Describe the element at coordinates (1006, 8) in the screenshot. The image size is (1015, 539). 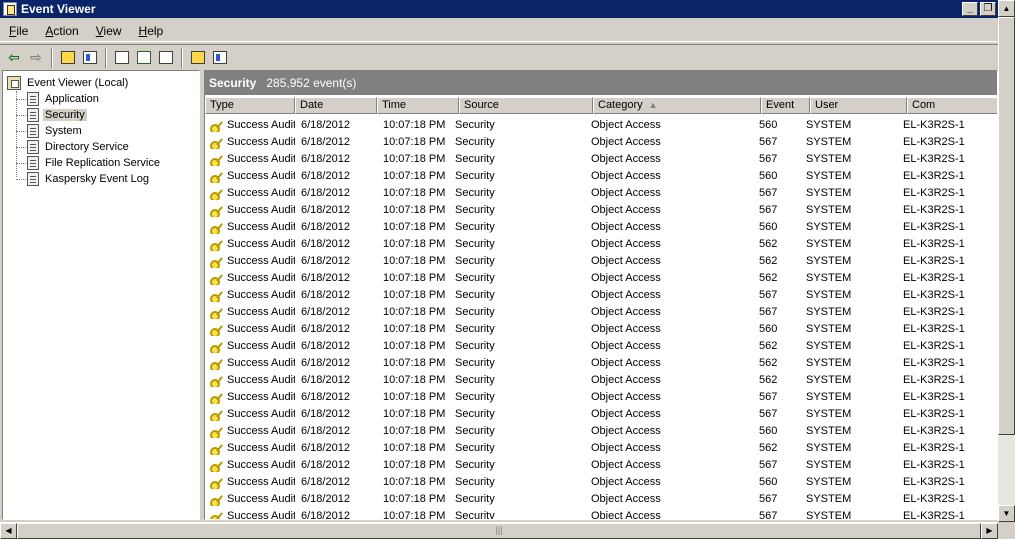
I see `scroll-up-button: ▲` at that location.